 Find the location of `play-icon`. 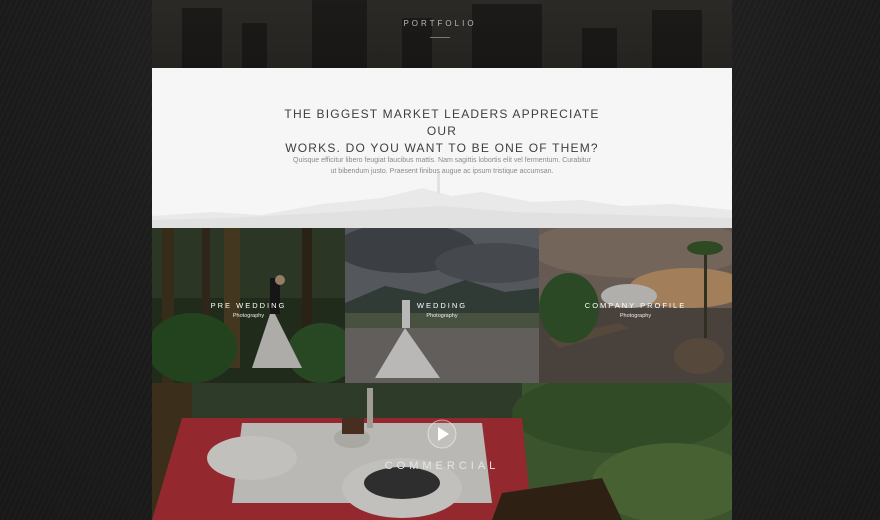

play-icon is located at coordinates (442, 434).